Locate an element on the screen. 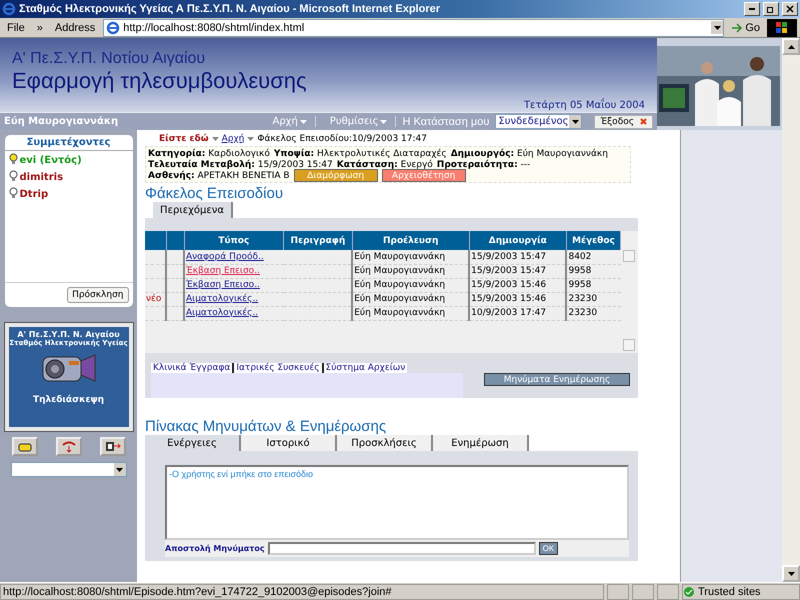 This screenshot has width=800, height=600. breadcrumb-link: Αρχή is located at coordinates (233, 139).